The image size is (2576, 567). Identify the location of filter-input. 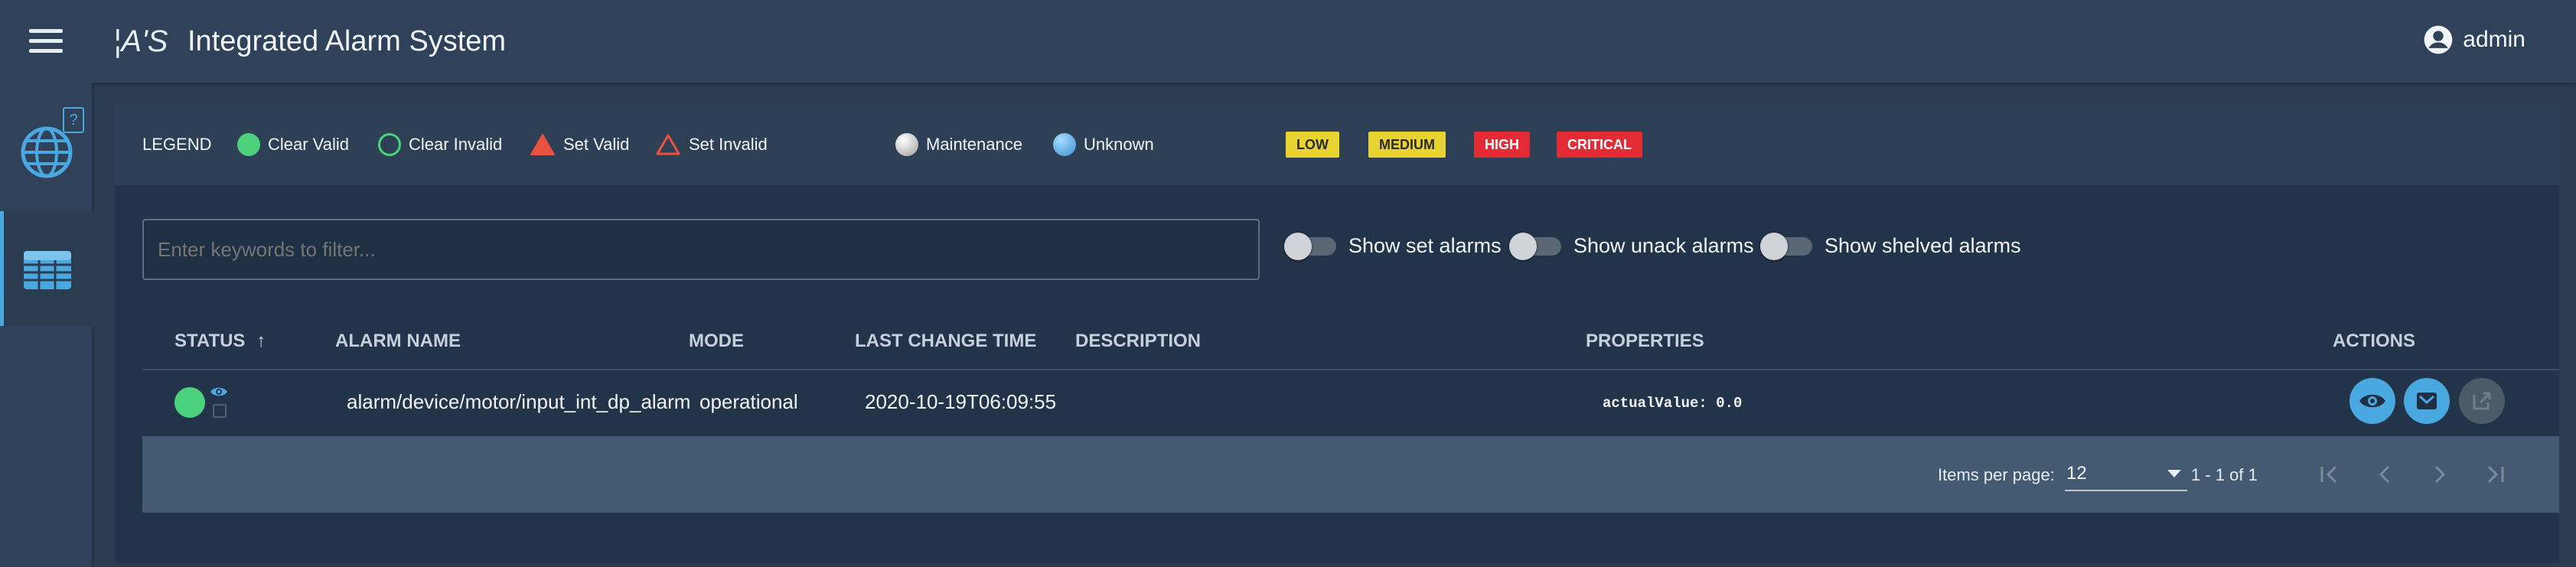
(701, 249).